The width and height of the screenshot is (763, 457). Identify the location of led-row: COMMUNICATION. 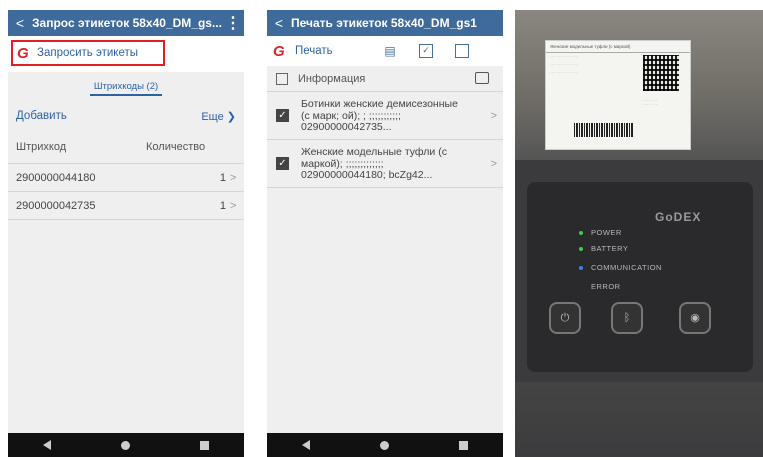
(620, 267).